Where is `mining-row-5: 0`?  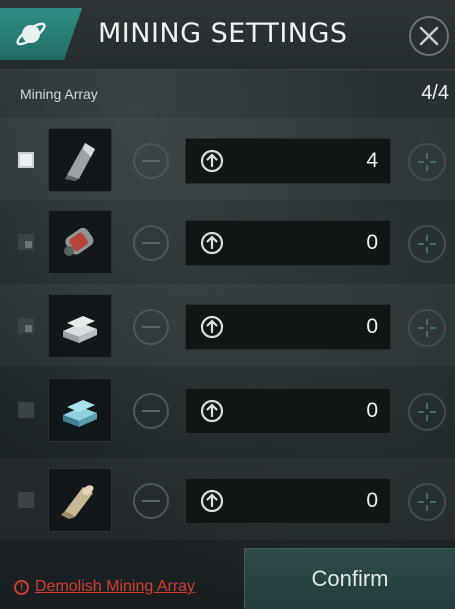
mining-row-5: 0 is located at coordinates (227, 499).